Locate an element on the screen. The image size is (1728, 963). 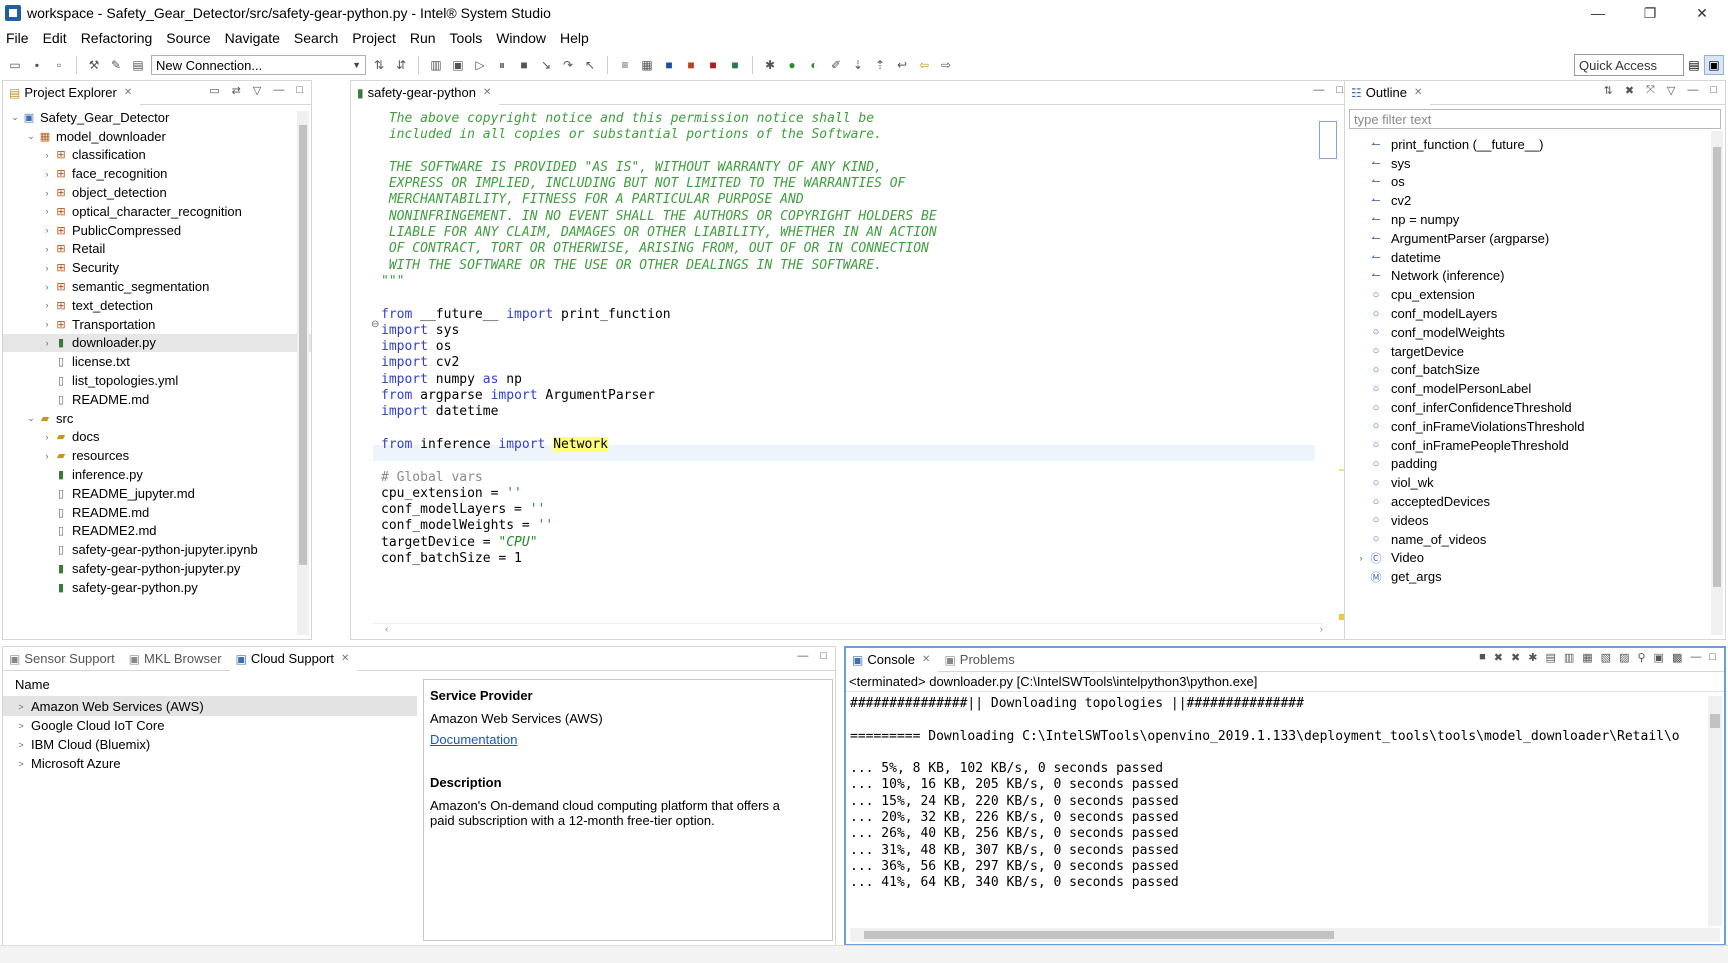
minimize-button: — is located at coordinates (1598, 13).